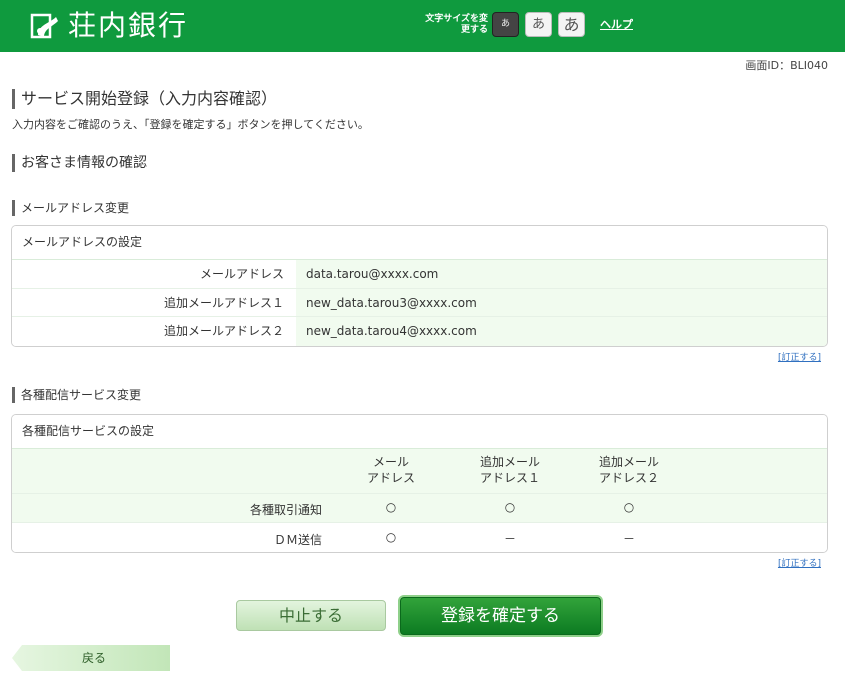 The height and width of the screenshot is (684, 845). Describe the element at coordinates (561, 274) in the screenshot. I see `mail-row-value: data.tarou@xxxx.com` at that location.